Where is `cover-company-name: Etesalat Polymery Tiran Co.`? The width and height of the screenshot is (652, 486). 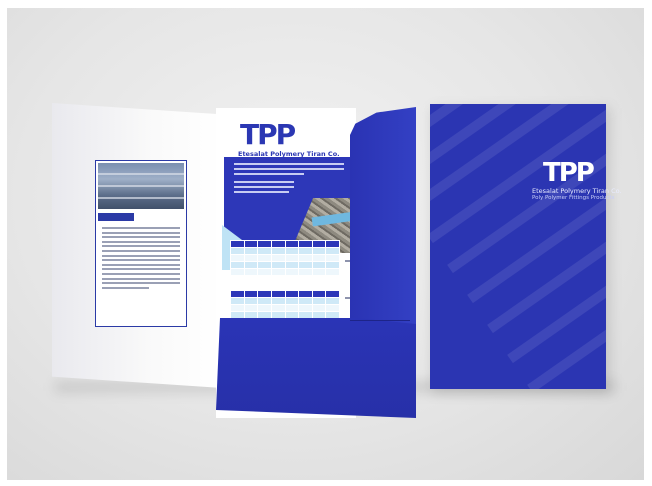
cover-company-name: Etesalat Polymery Tiran Co. is located at coordinates (577, 191).